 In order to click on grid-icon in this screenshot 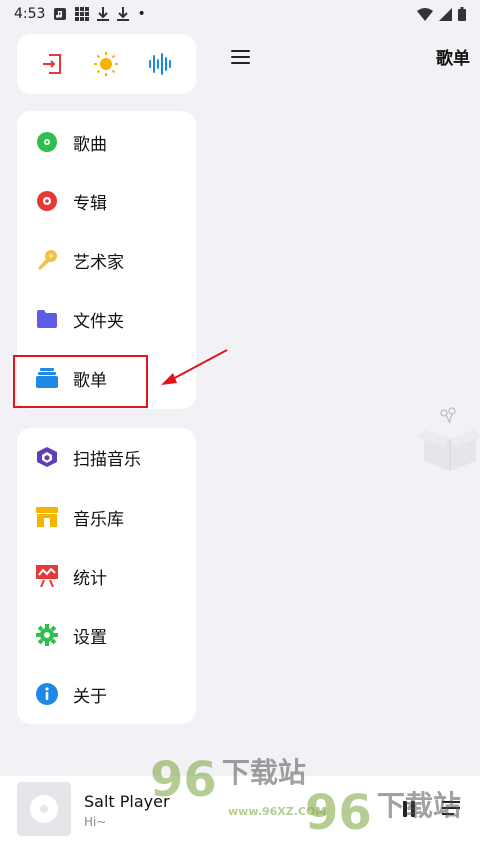, I will do `click(82, 14)`.